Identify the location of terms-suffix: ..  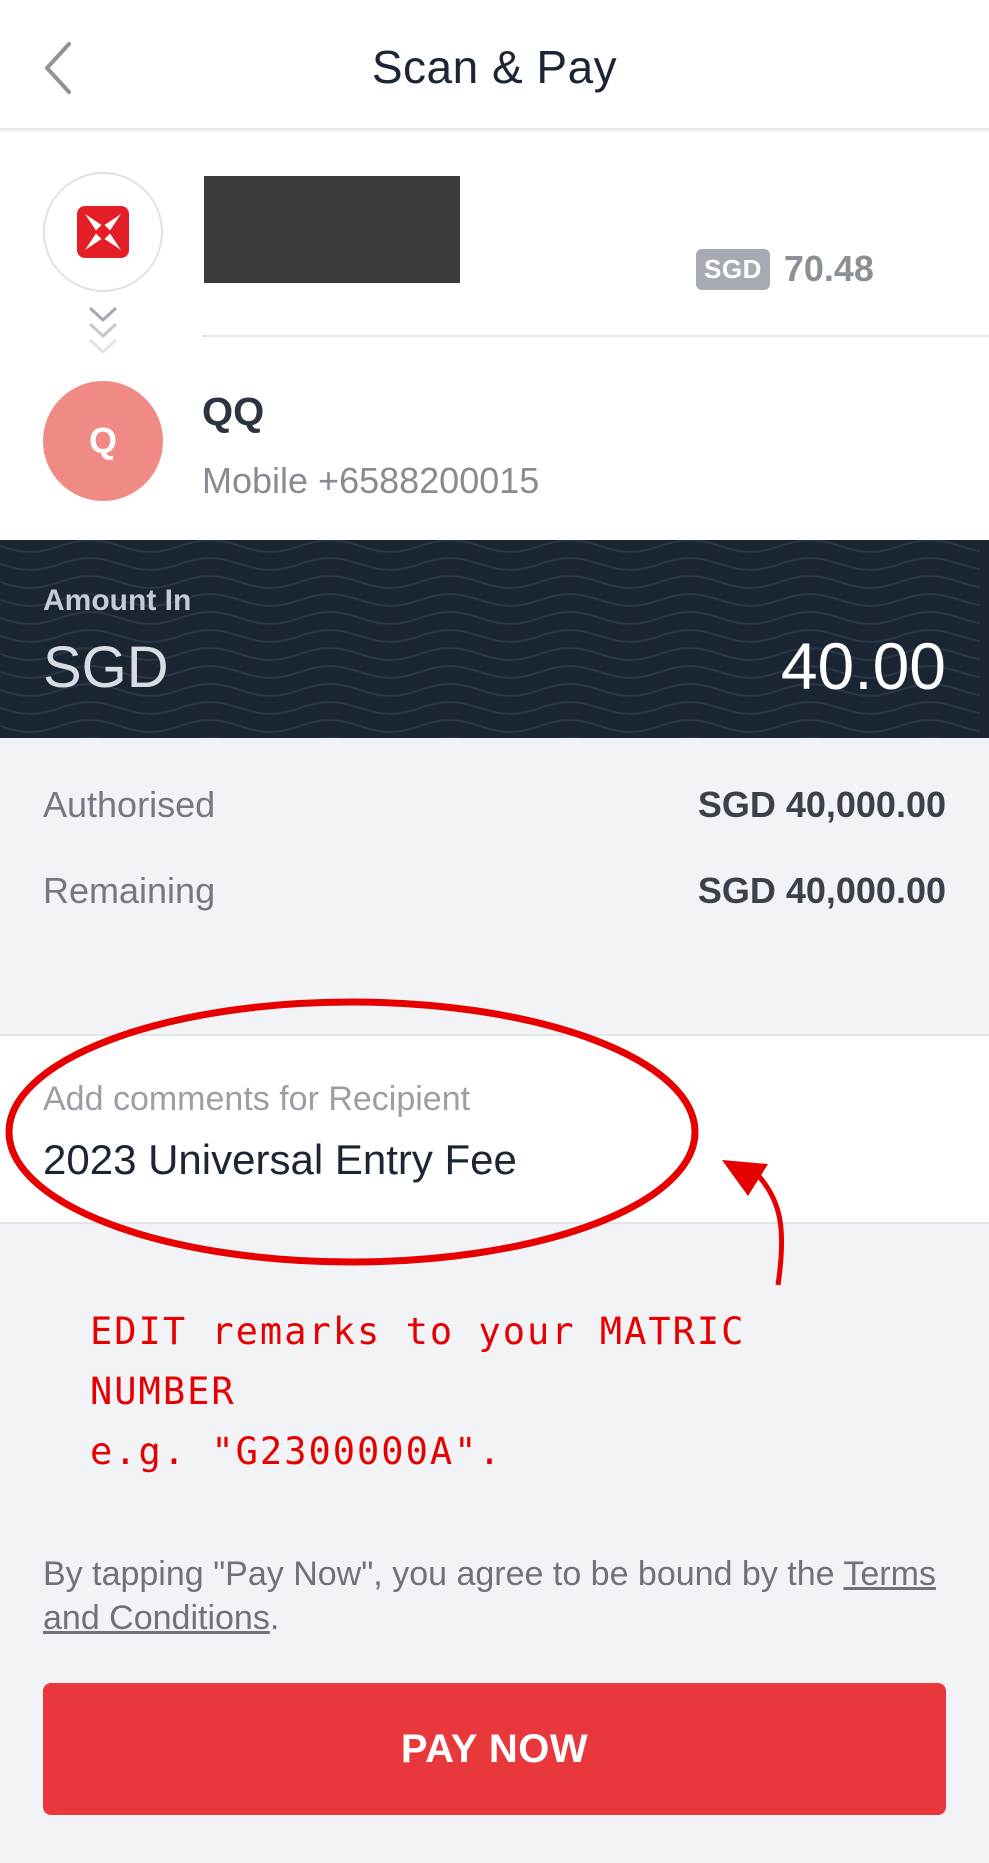
(274, 1618).